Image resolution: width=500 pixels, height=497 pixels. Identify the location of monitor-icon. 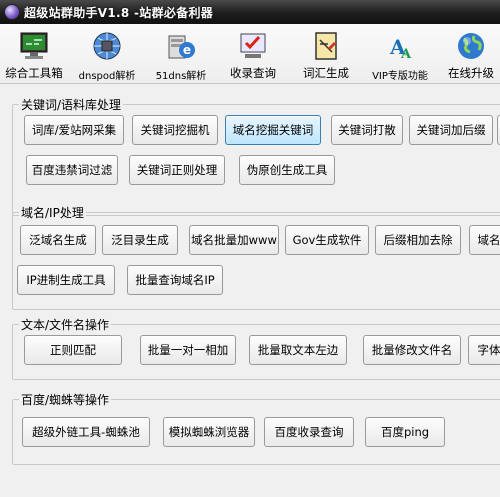
(34, 45).